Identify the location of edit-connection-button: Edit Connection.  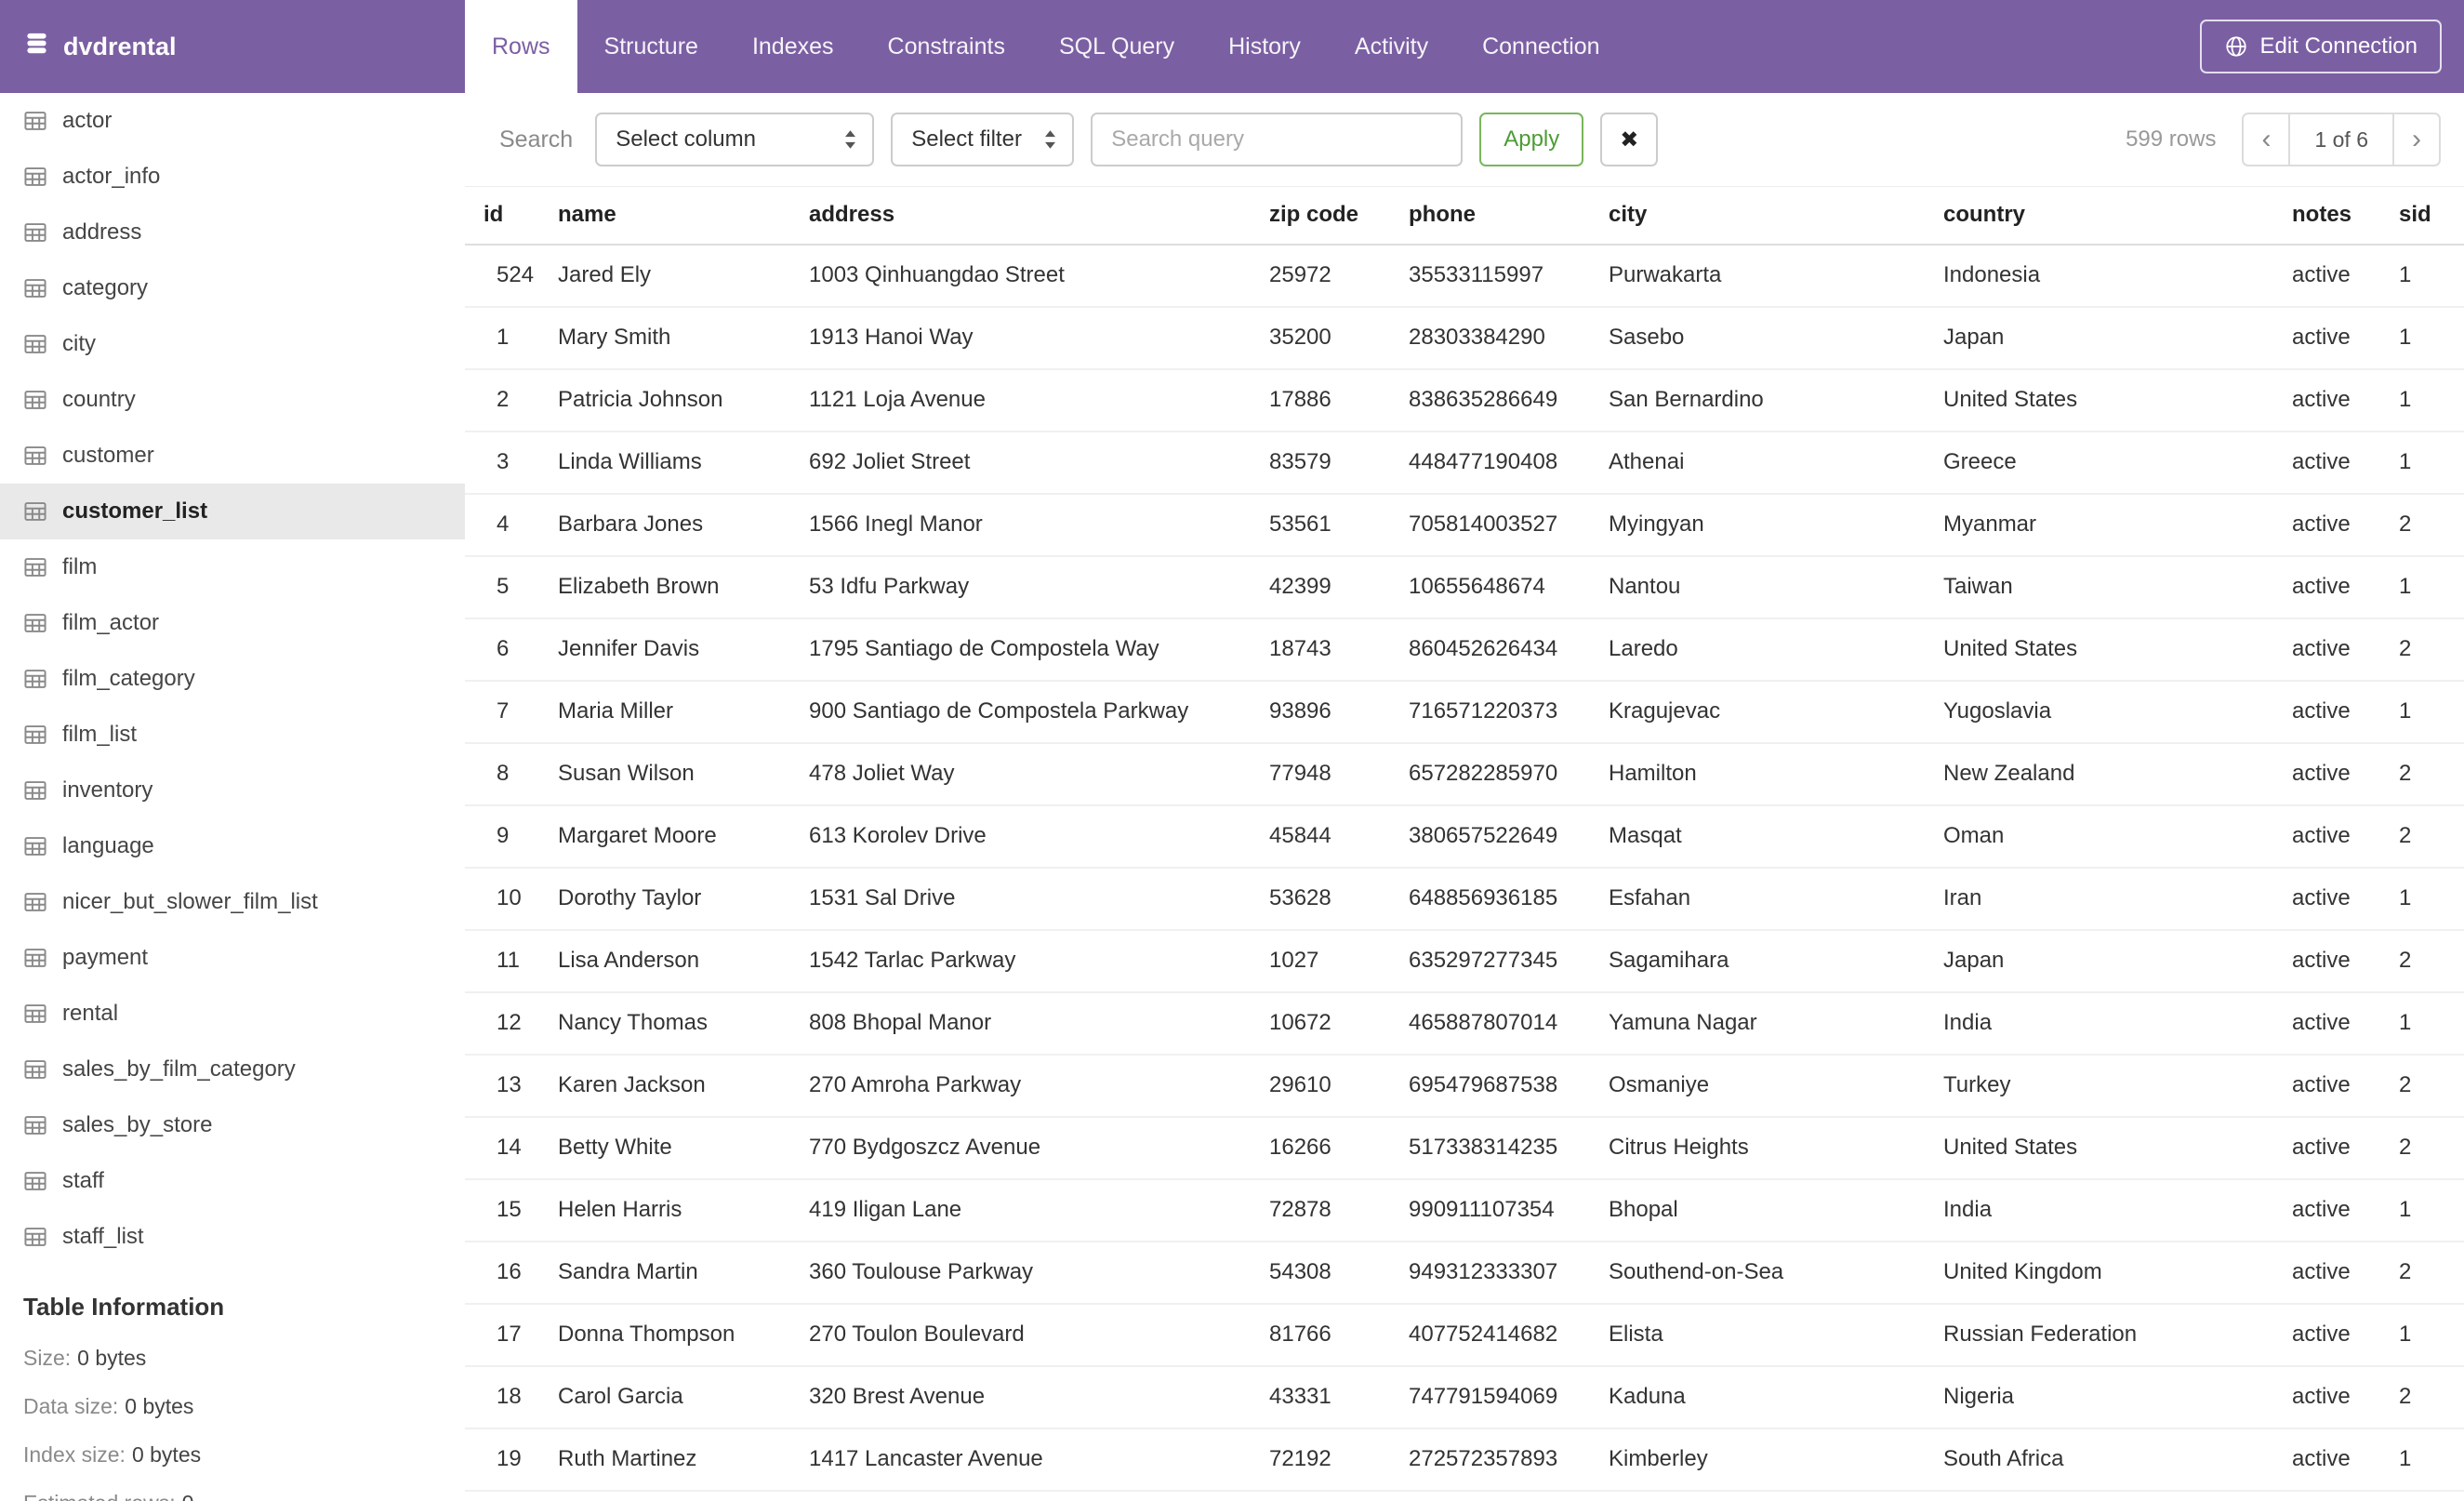
(2320, 46).